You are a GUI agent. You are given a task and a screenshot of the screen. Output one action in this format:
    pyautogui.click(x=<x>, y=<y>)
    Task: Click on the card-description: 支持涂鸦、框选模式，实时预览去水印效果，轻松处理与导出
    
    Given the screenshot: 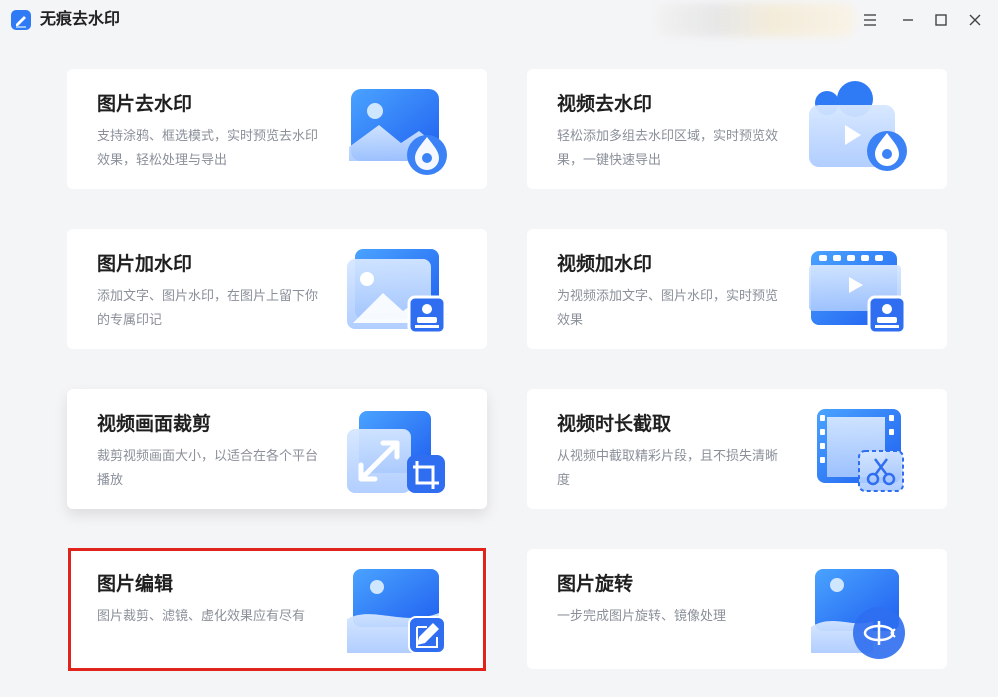 What is the action you would take?
    pyautogui.click(x=208, y=148)
    